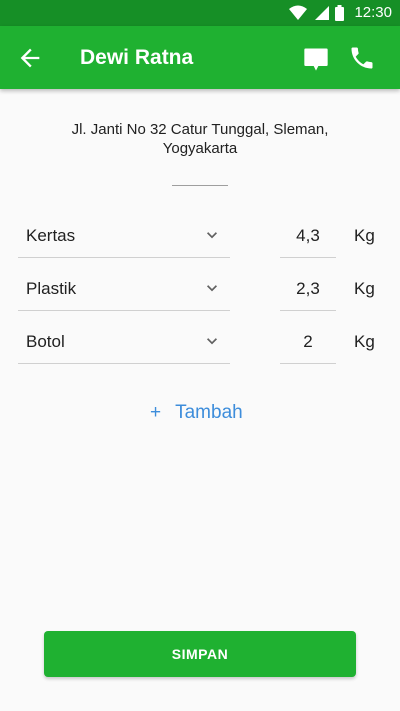 This screenshot has width=400, height=711. I want to click on item-type-dropdown: Plastik, so click(124, 289).